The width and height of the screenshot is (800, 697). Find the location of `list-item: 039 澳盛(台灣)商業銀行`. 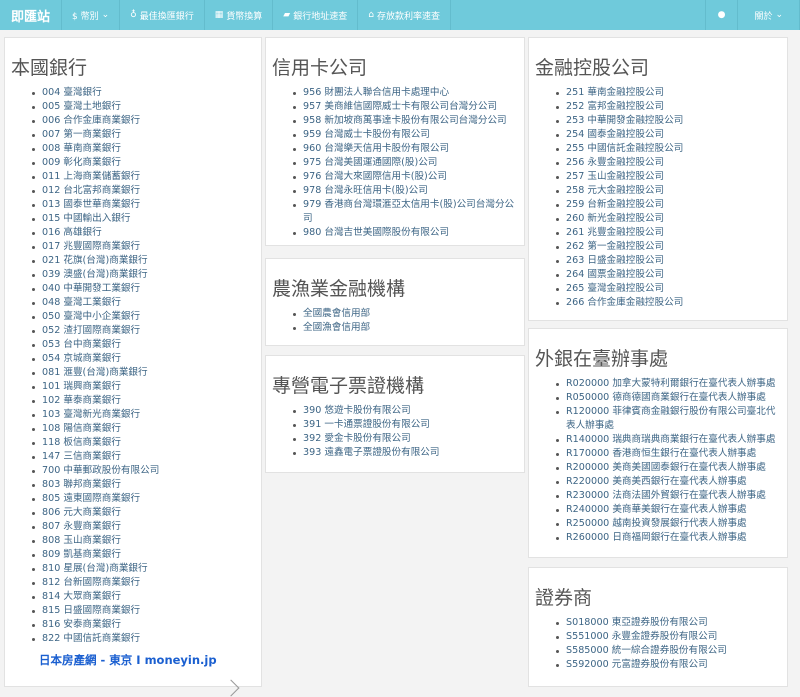

list-item: 039 澳盛(台灣)商業銀行 is located at coordinates (142, 275).